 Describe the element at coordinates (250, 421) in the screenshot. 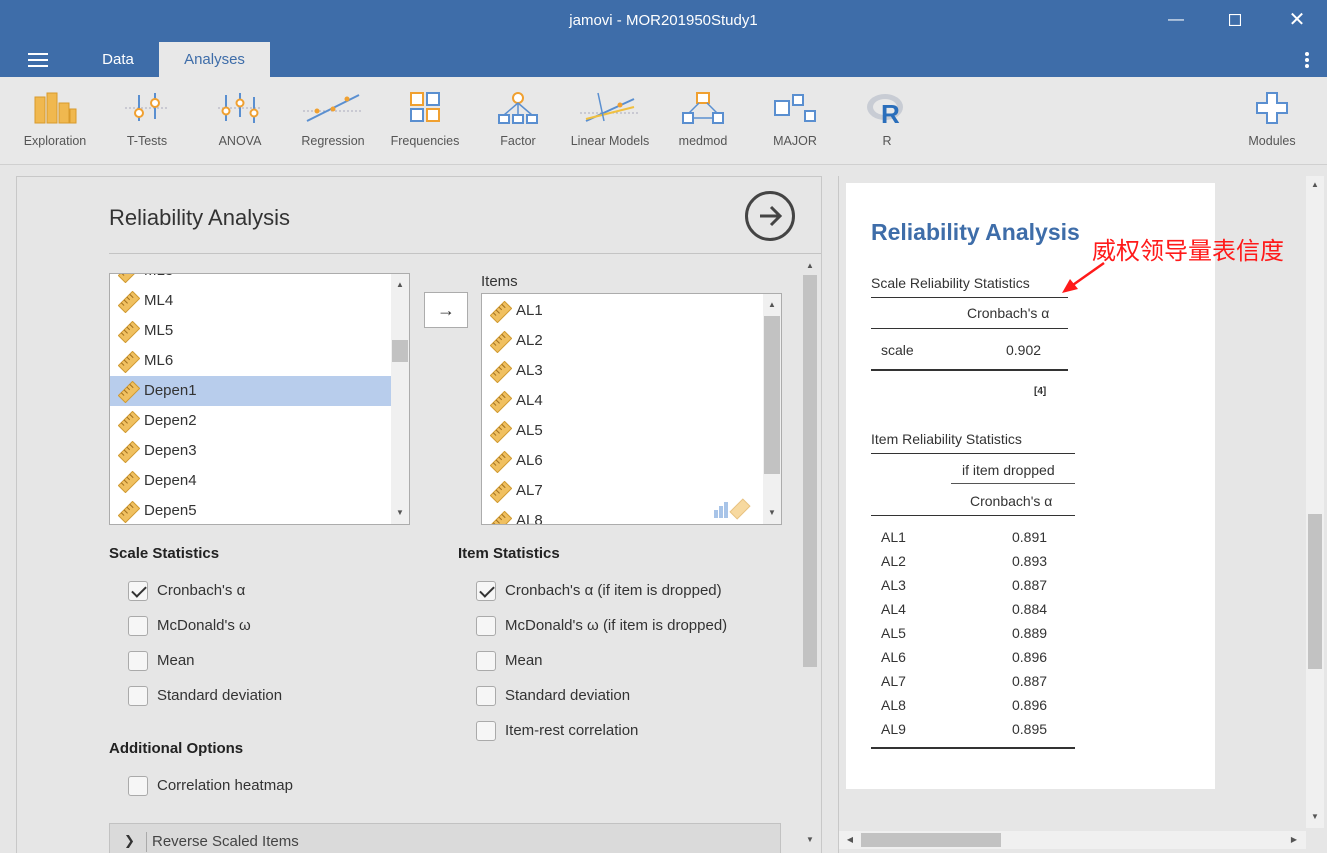

I see `variable-list-item: Depen2` at that location.